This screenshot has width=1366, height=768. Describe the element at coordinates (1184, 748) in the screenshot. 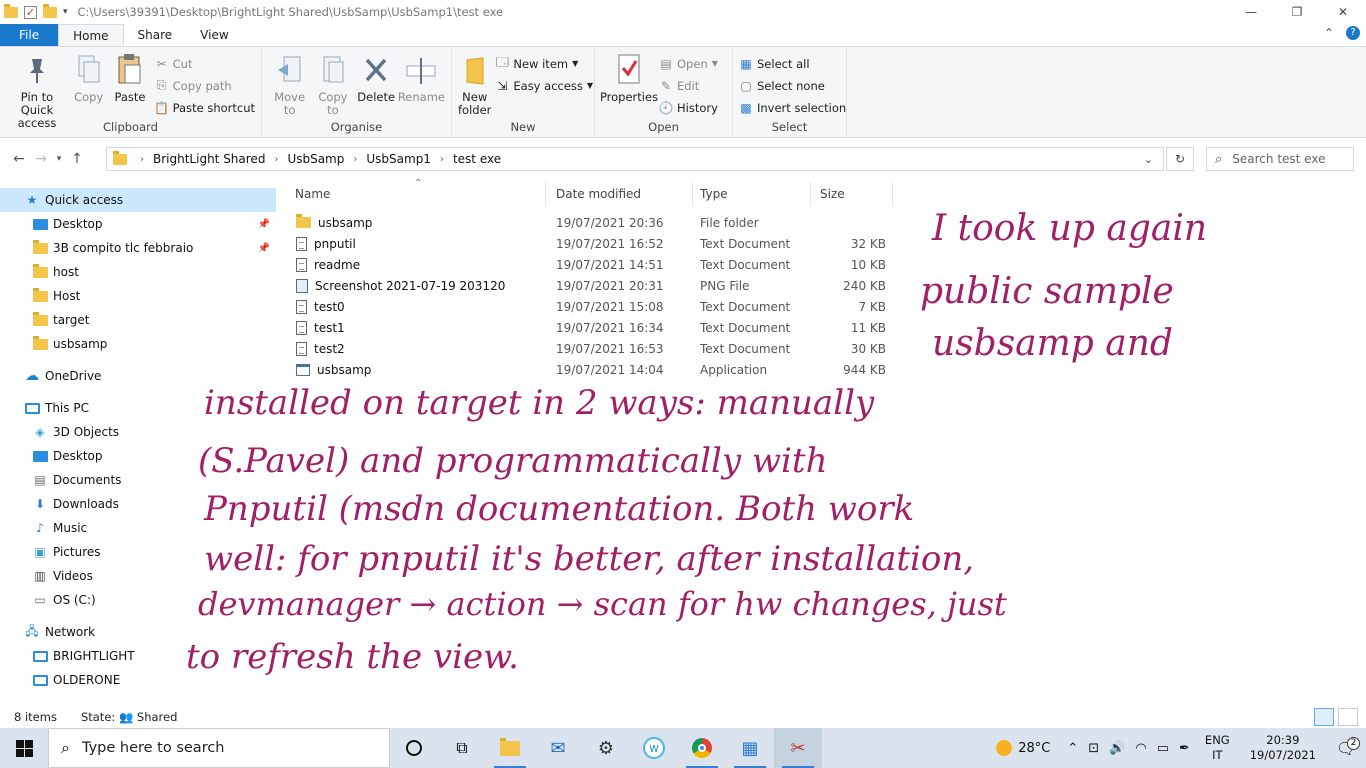

I see `pen-icon: ✒` at that location.